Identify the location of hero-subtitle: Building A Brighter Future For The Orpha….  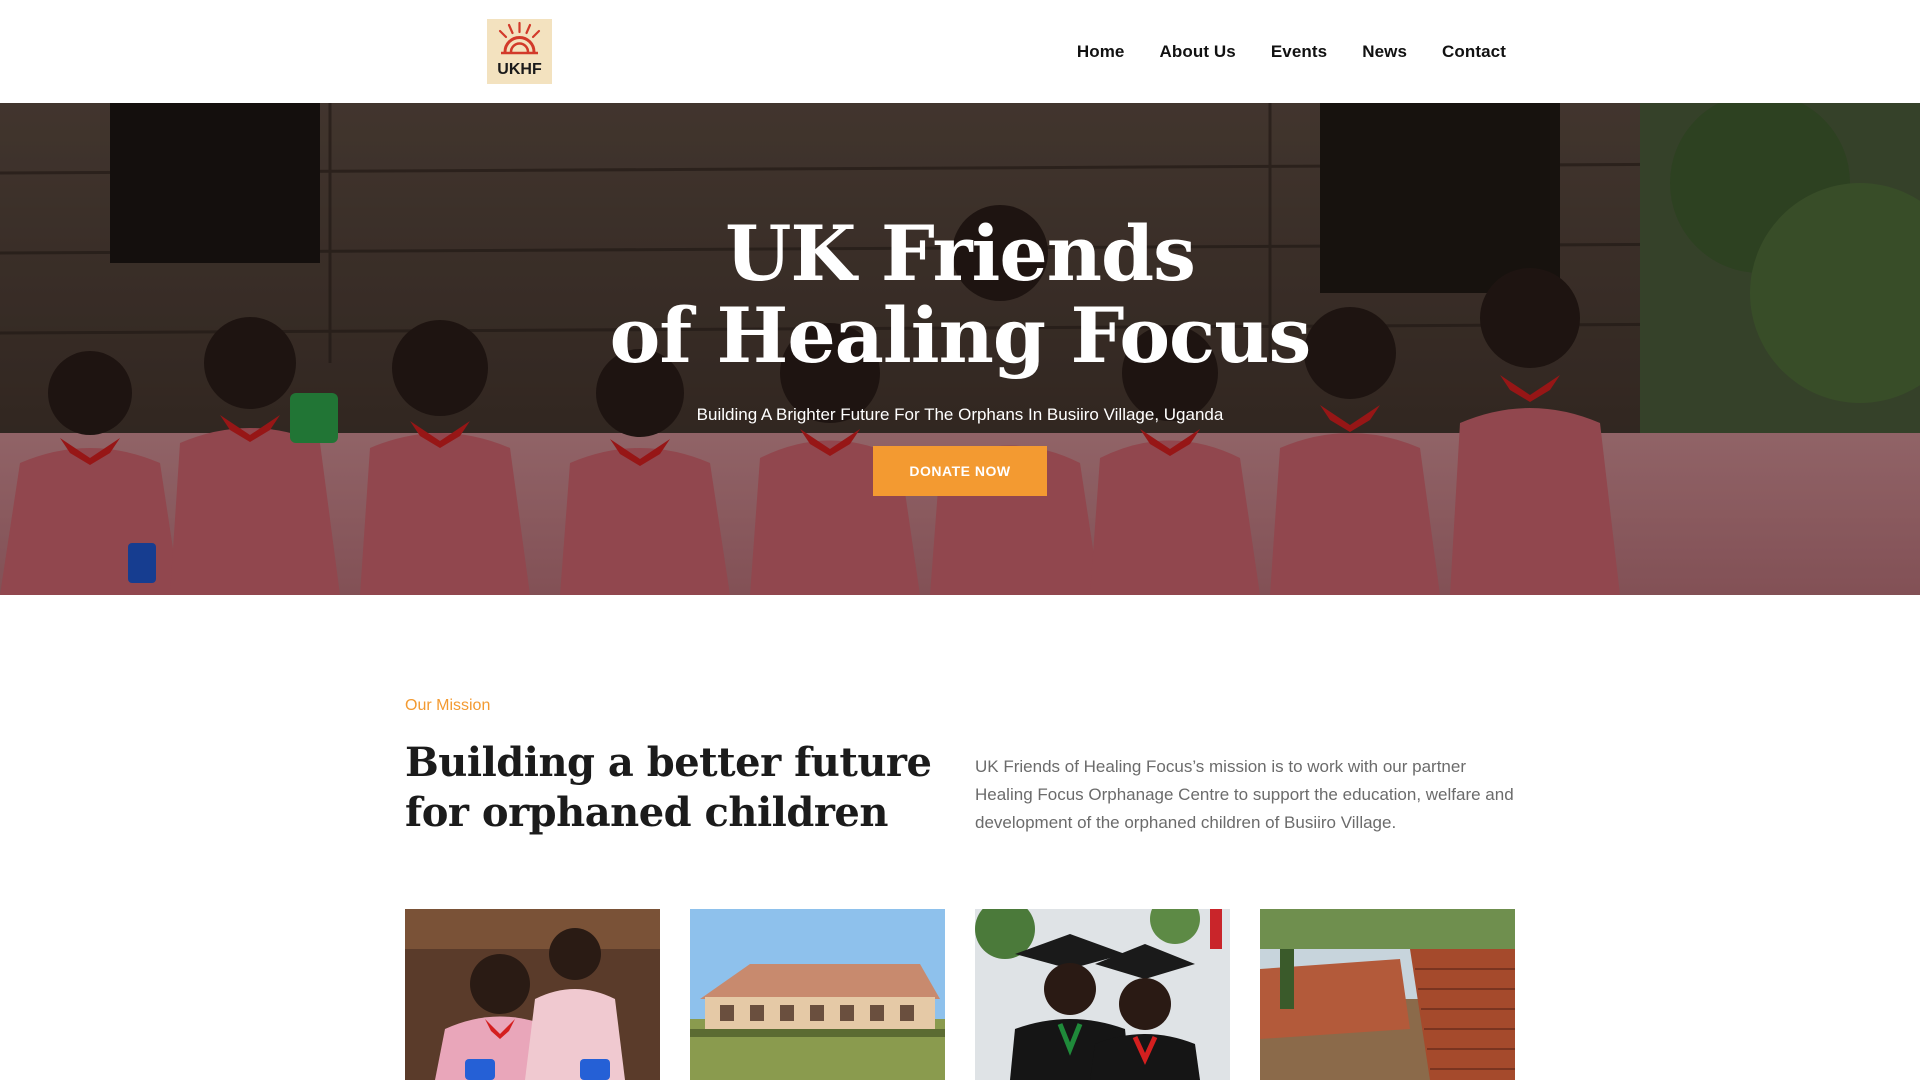
(960, 414).